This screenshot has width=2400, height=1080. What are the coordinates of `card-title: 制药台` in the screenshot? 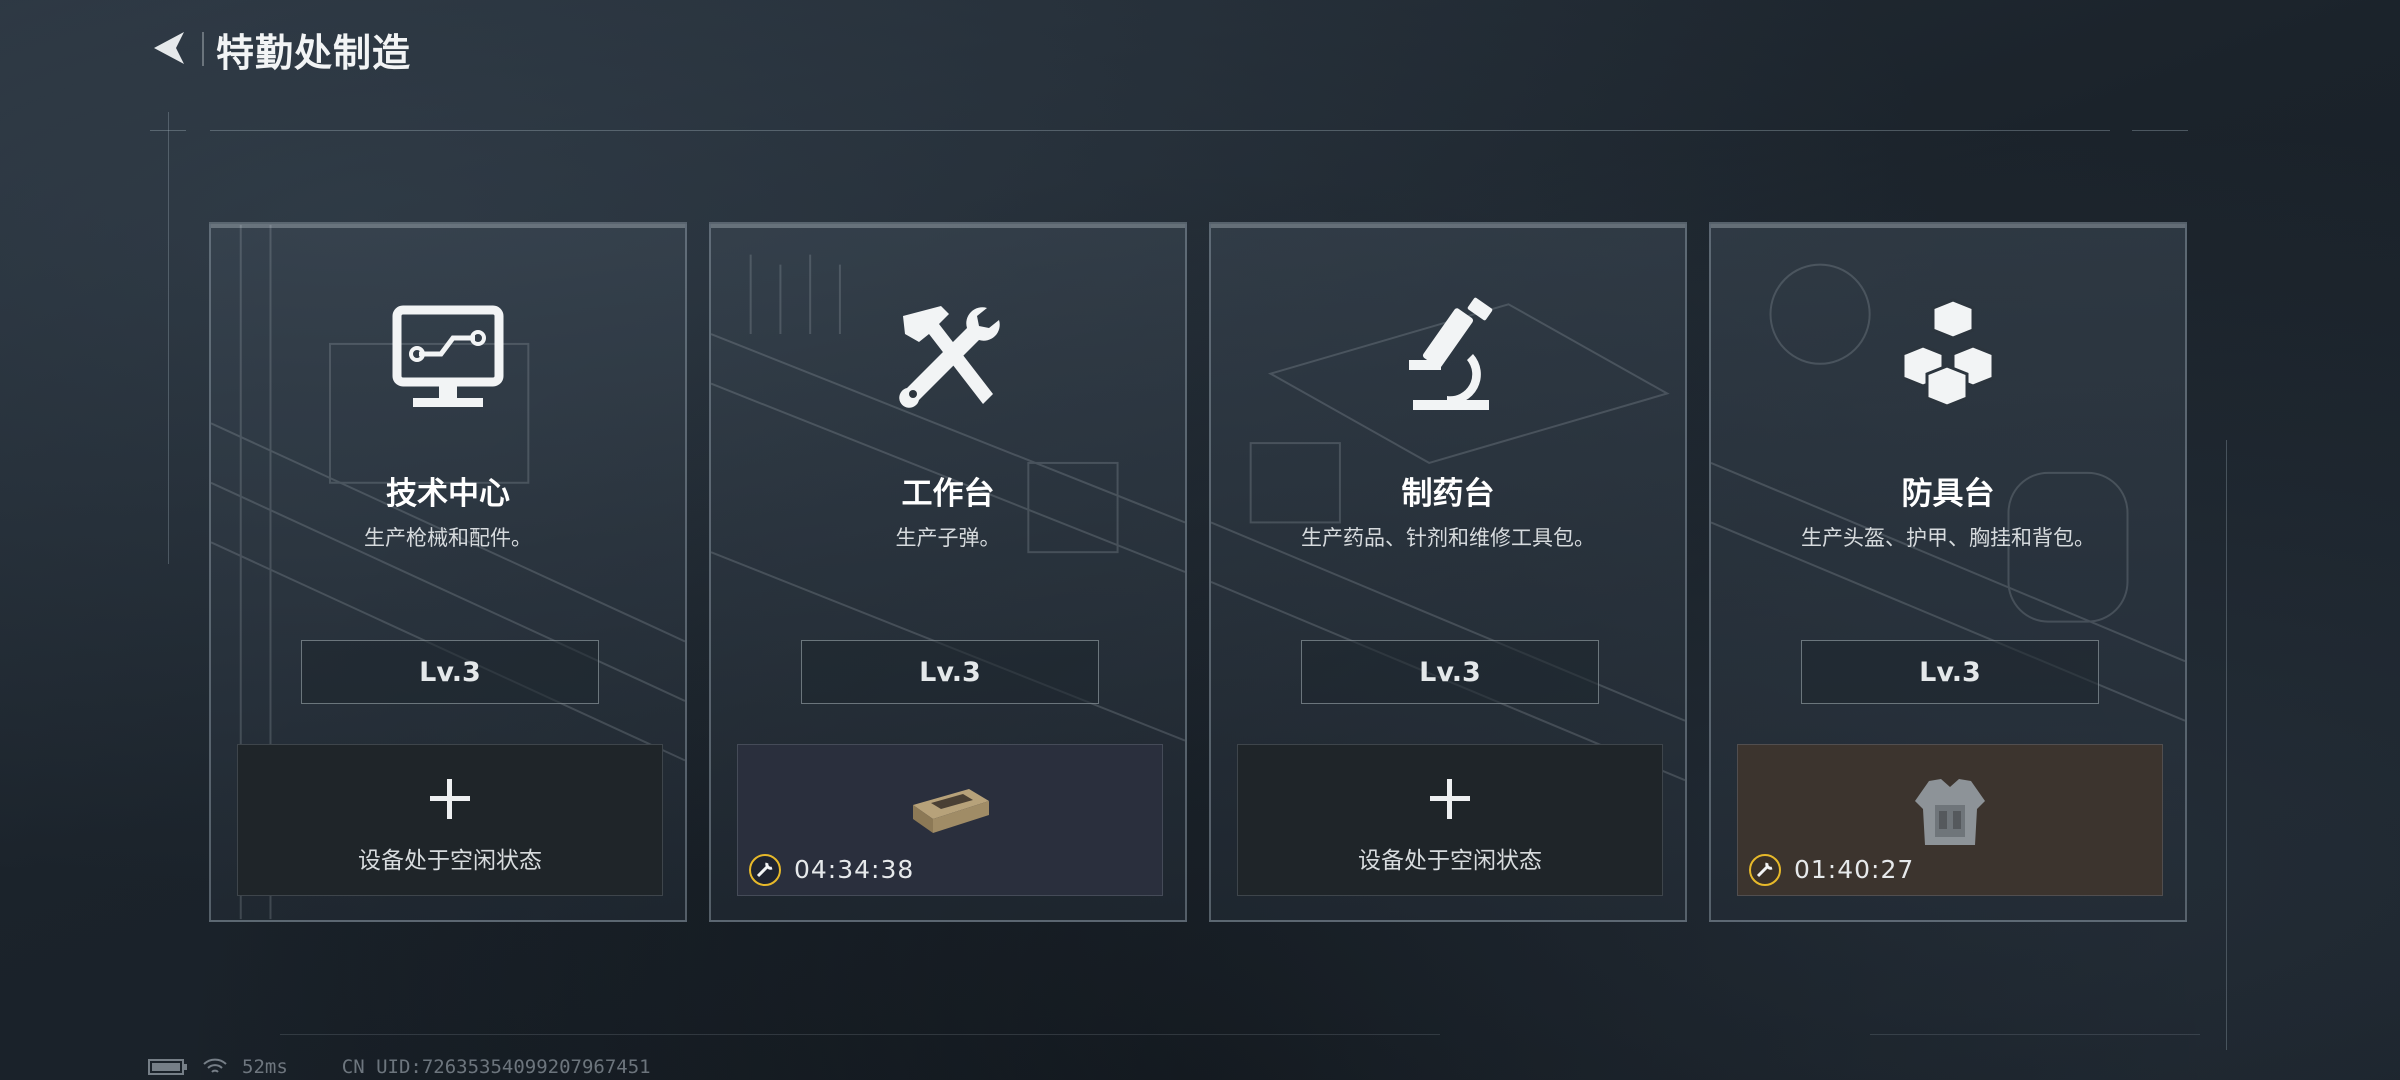 It's located at (1448, 494).